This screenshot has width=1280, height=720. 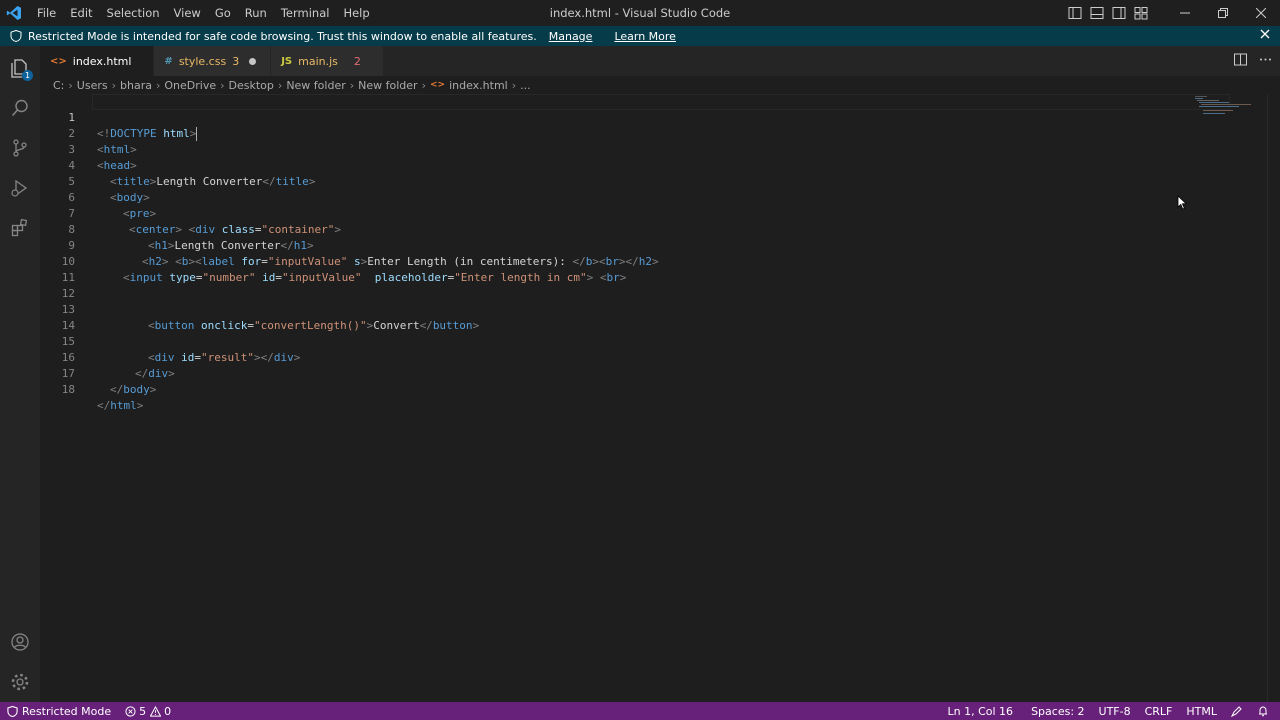 What do you see at coordinates (94, 181) in the screenshot?
I see `code-line: 5 <body>` at bounding box center [94, 181].